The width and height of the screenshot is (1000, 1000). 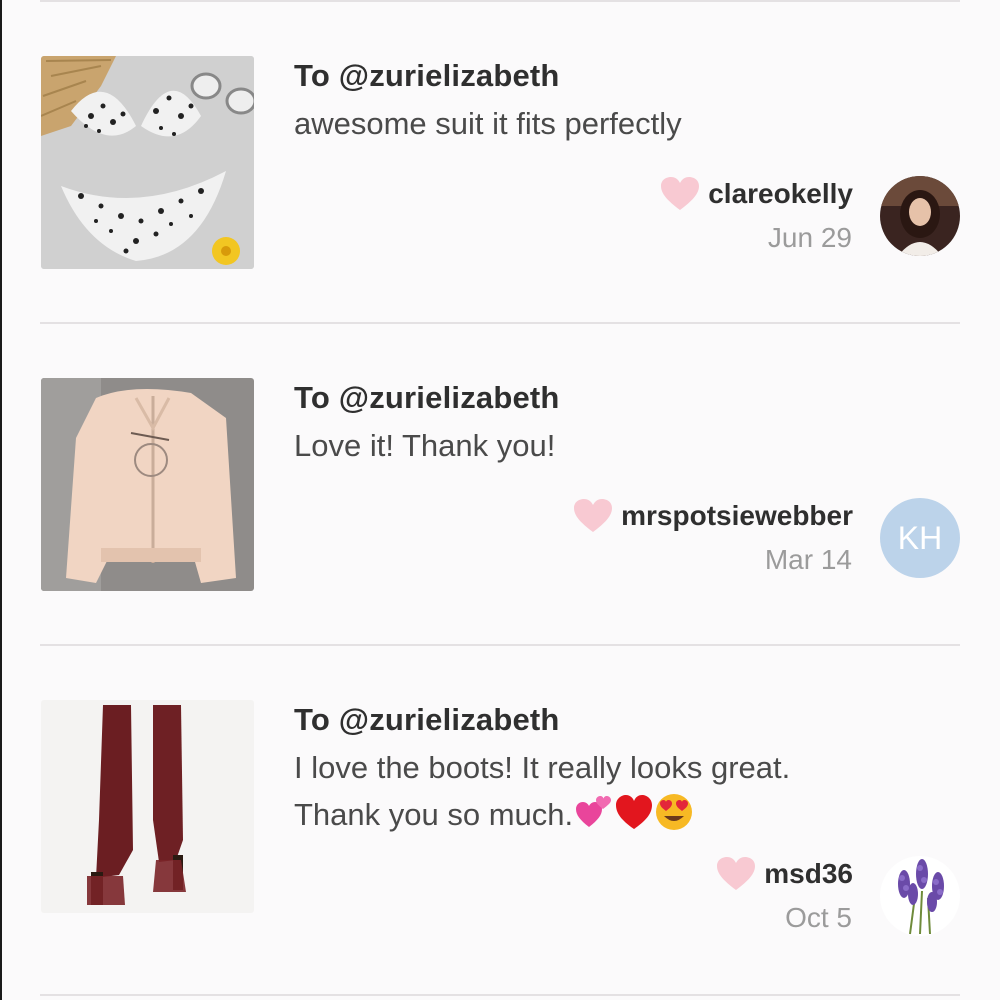 I want to click on message-text: Love it! Thank you!, so click(x=425, y=445).